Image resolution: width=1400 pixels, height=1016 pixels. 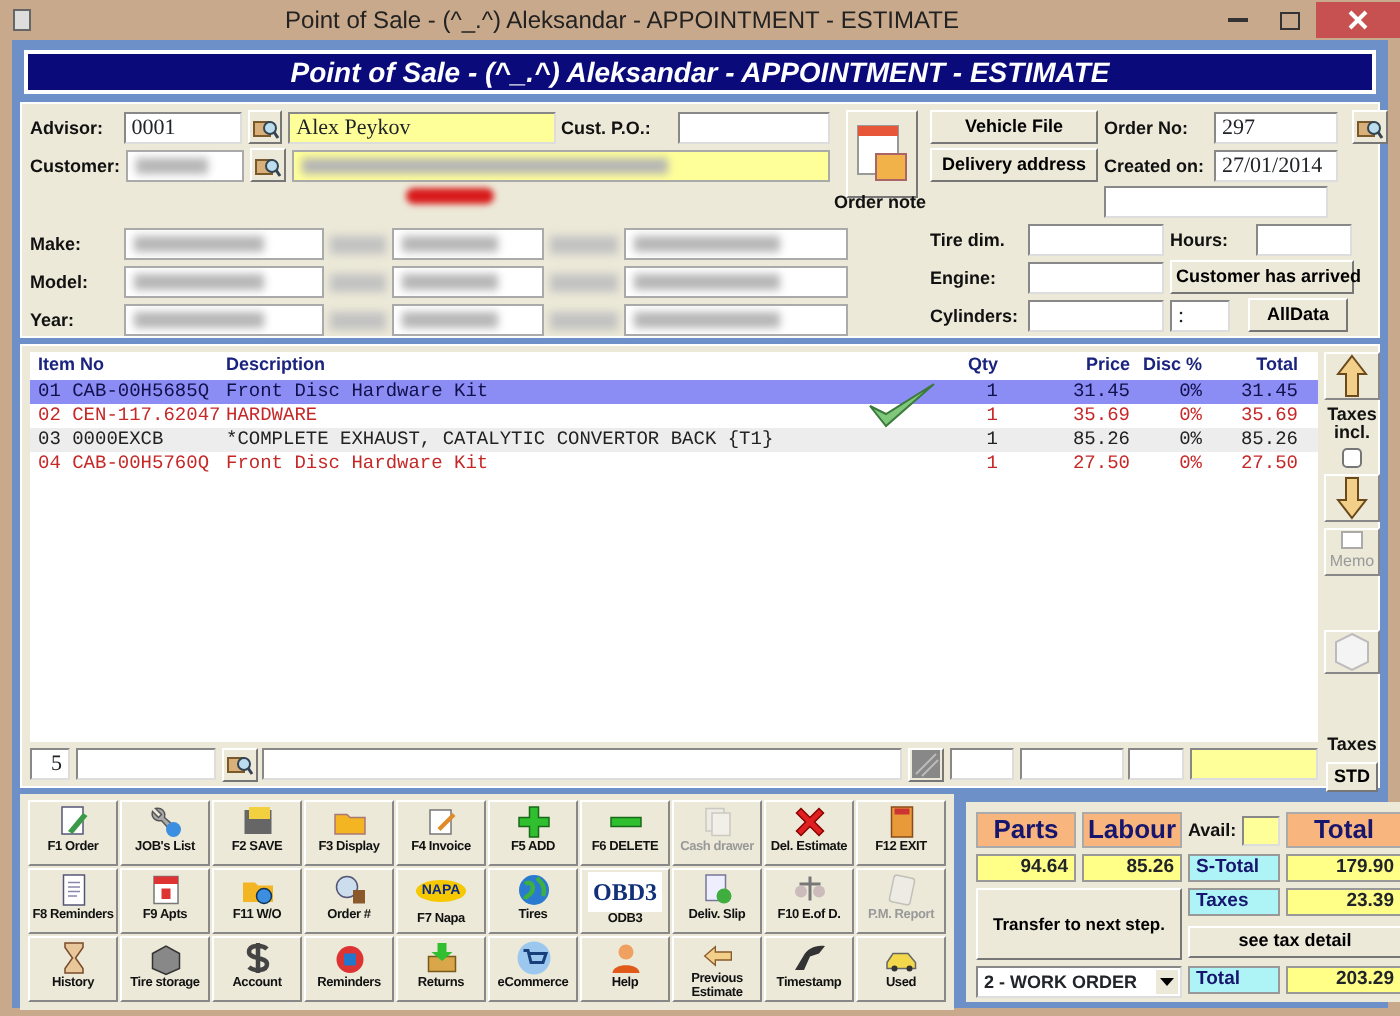 I want to click on down-arrow-button, so click(x=1352, y=498).